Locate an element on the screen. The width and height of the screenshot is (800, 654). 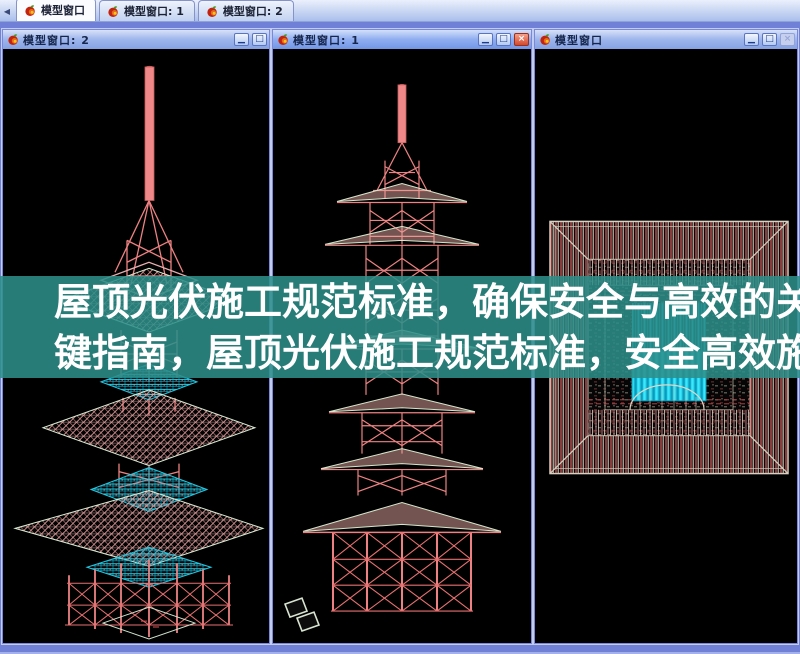
tab-model-window-1: 模型窗口: 1 is located at coordinates (147, 10).